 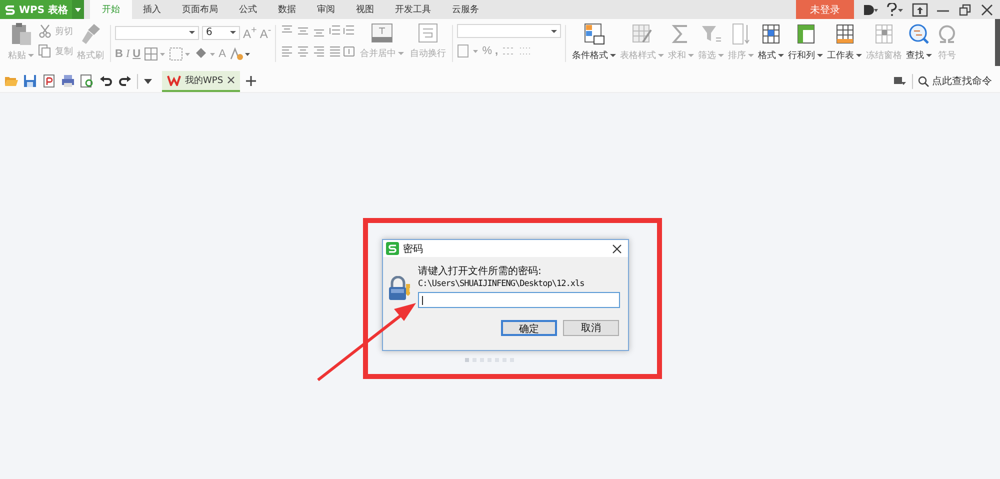 I want to click on ribbon-tool-button: 行和列, so click(x=806, y=42).